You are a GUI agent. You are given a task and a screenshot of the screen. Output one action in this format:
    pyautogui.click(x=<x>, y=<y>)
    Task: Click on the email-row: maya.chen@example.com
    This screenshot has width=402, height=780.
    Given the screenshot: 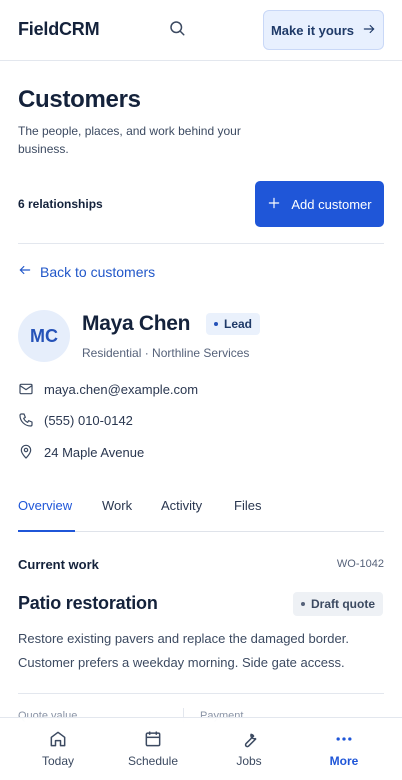 What is the action you would take?
    pyautogui.click(x=108, y=389)
    